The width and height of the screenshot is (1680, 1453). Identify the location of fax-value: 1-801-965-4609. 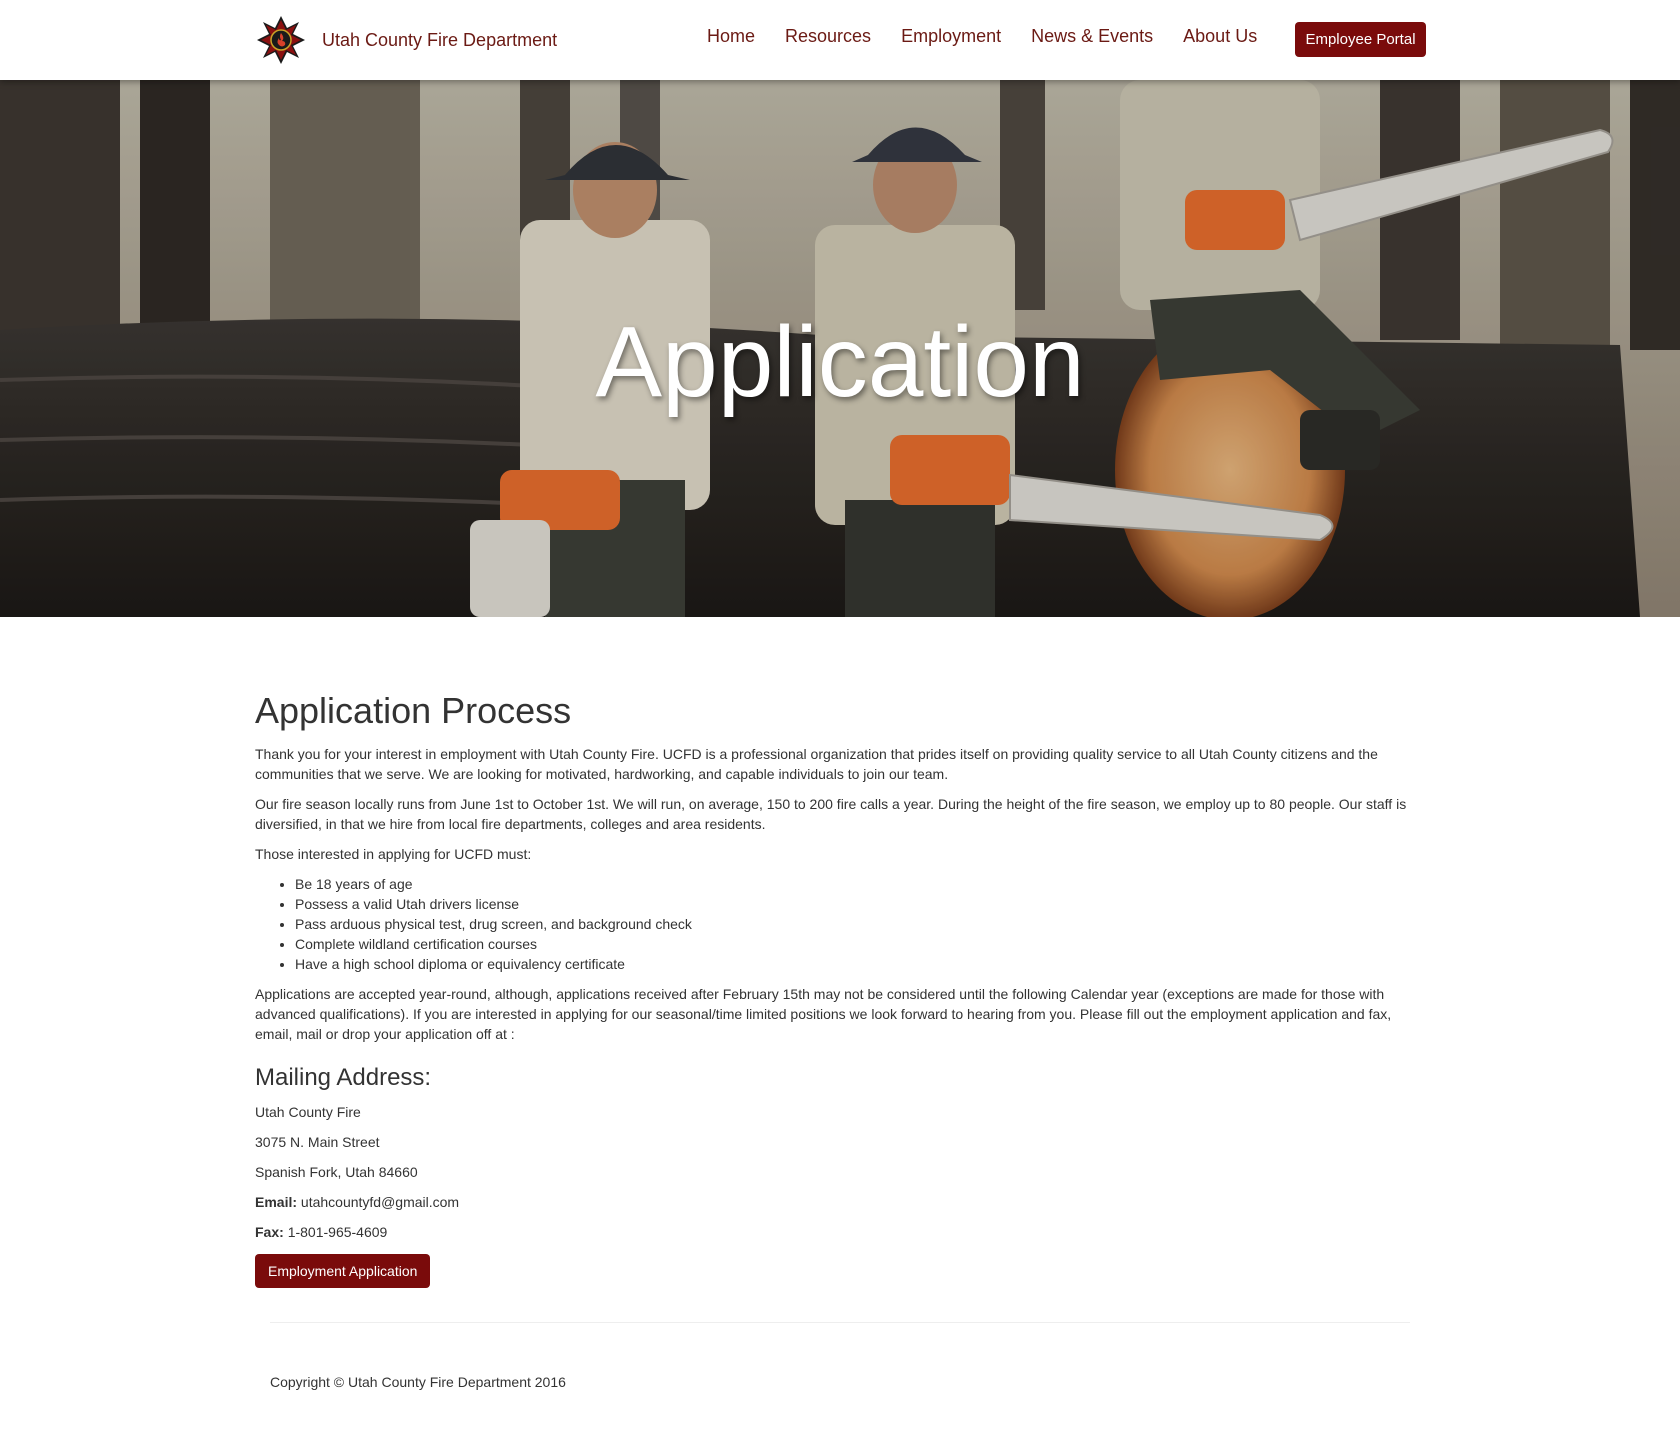
(337, 1232).